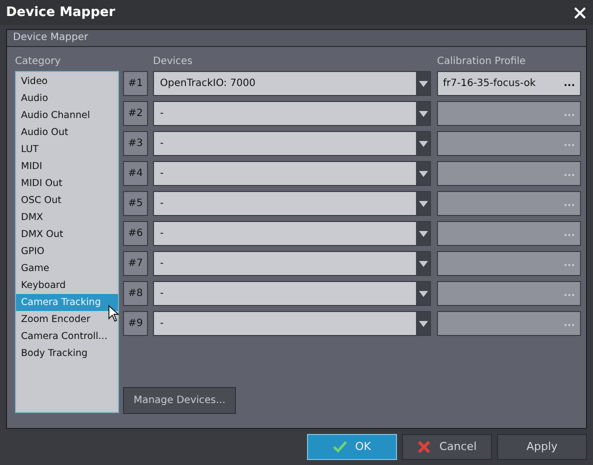 The image size is (593, 465). What do you see at coordinates (67, 98) in the screenshot?
I see `category-item: Audio` at bounding box center [67, 98].